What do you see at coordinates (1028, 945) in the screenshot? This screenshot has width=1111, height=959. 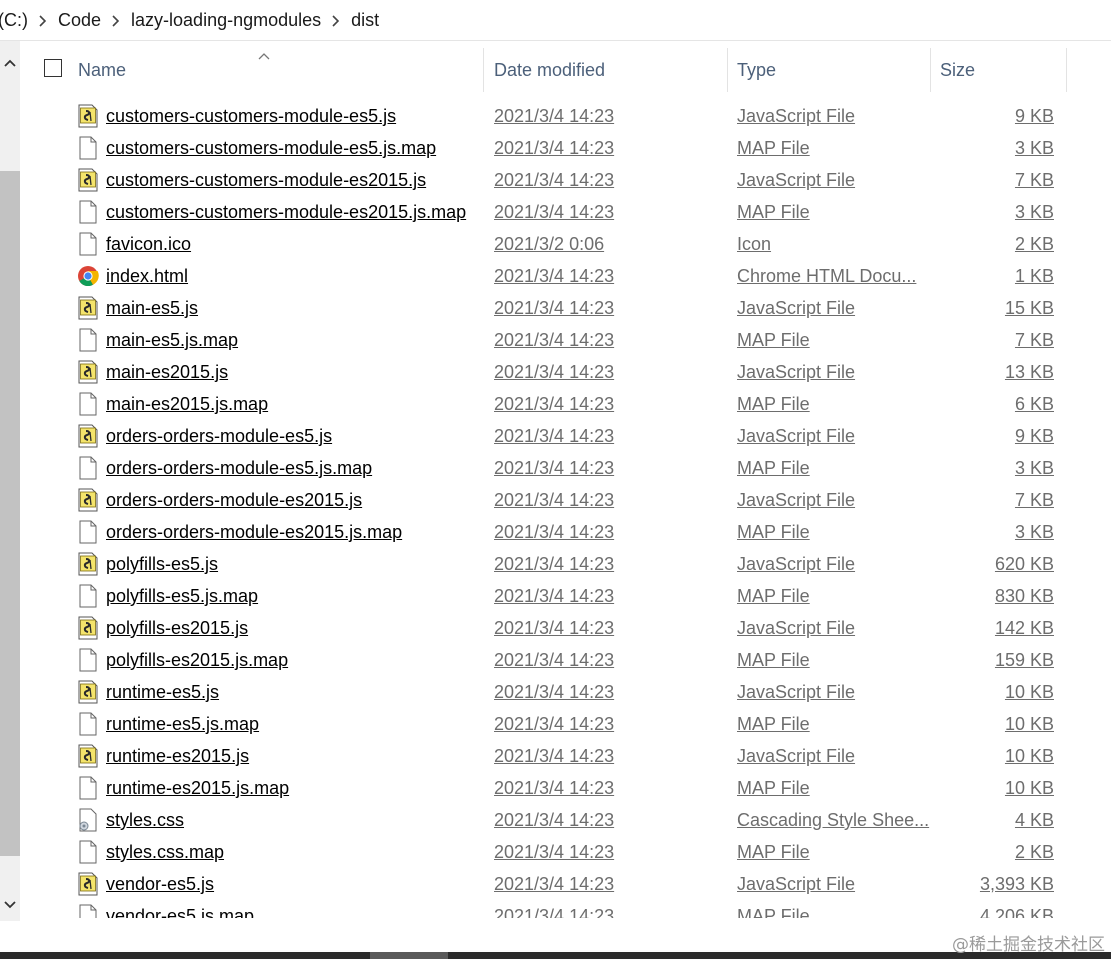 I see `watermark: @稀土掘金技术社区` at bounding box center [1028, 945].